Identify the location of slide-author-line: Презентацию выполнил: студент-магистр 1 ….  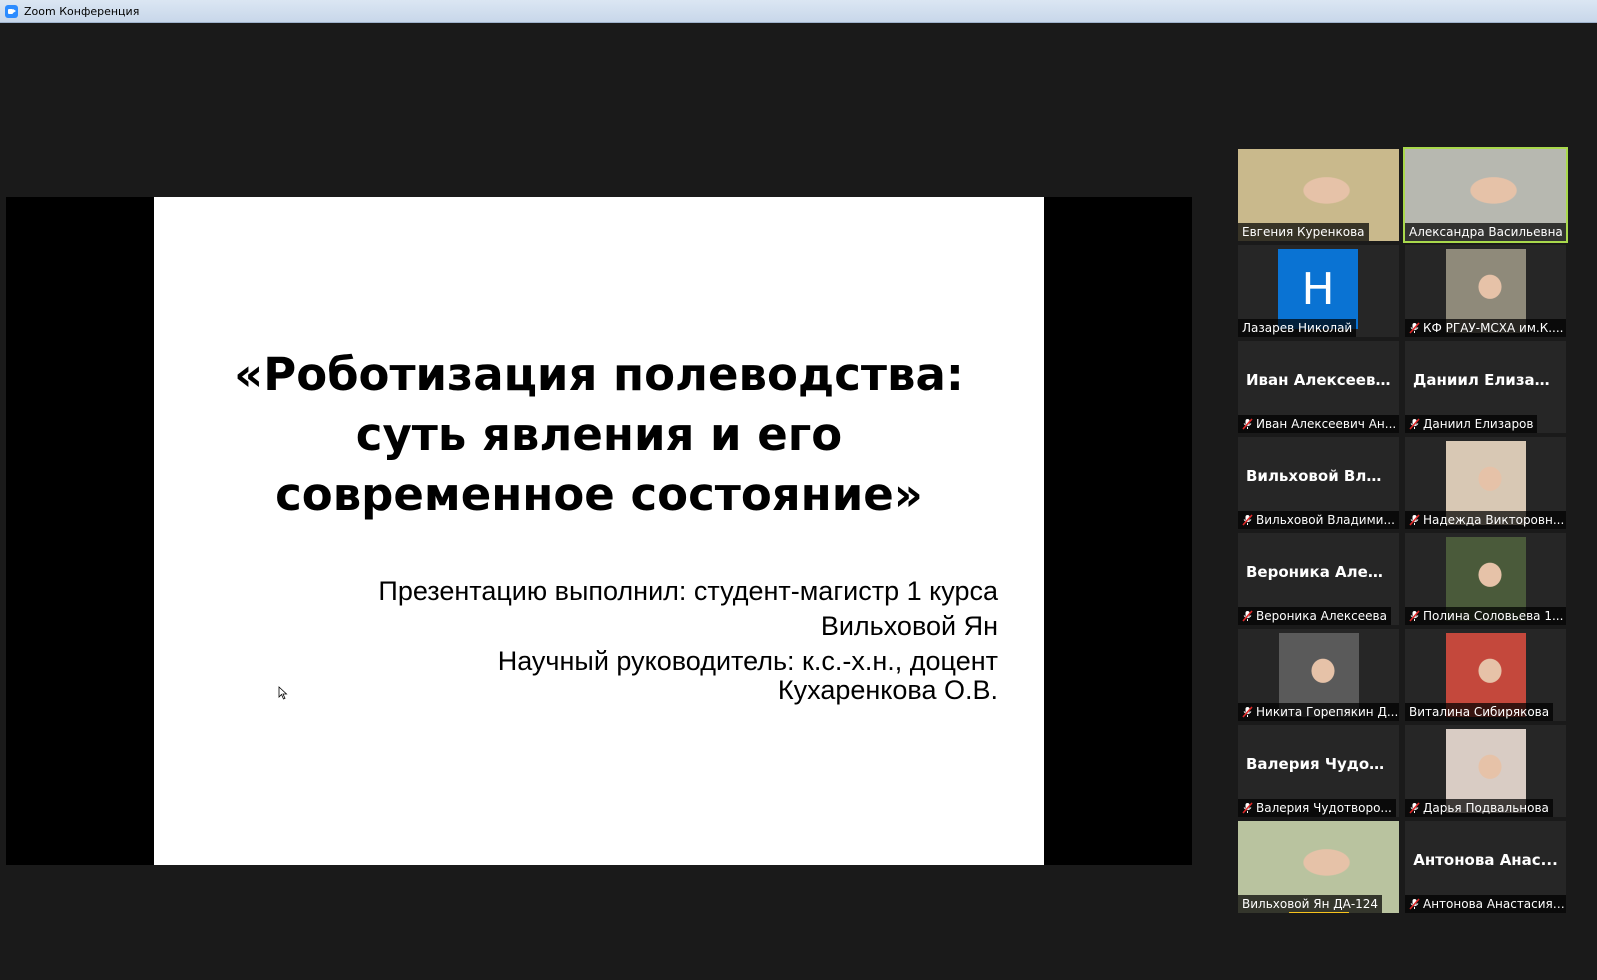
(688, 591).